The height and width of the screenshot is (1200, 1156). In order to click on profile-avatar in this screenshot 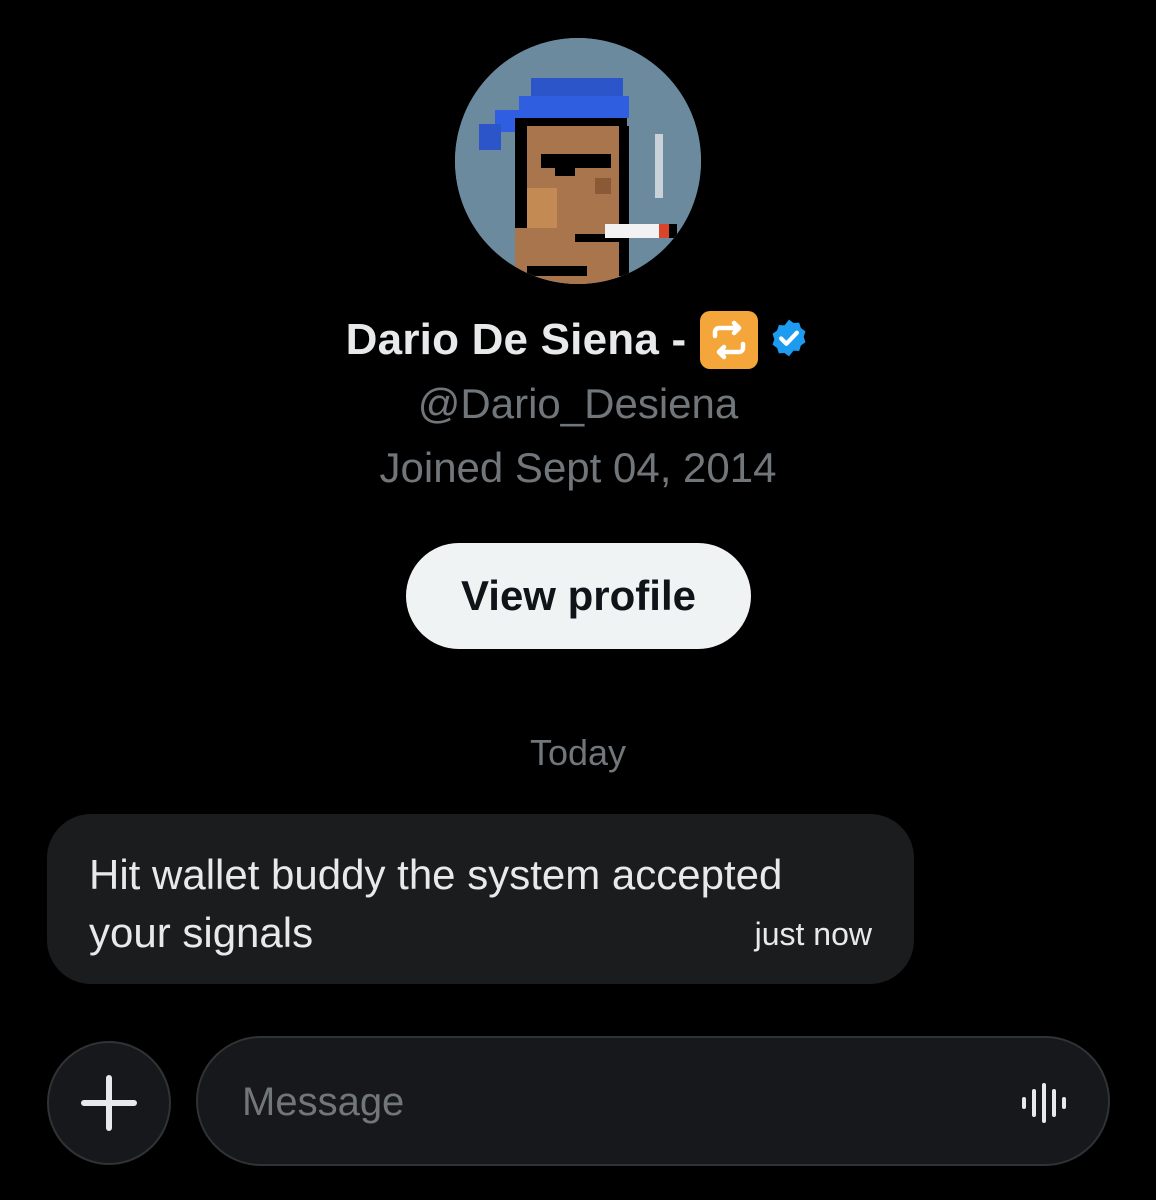, I will do `click(578, 161)`.